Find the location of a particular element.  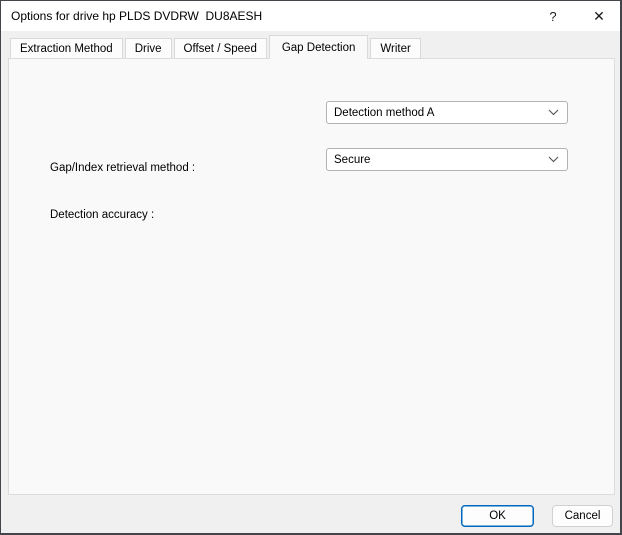

close-icon: ✕ is located at coordinates (599, 15).